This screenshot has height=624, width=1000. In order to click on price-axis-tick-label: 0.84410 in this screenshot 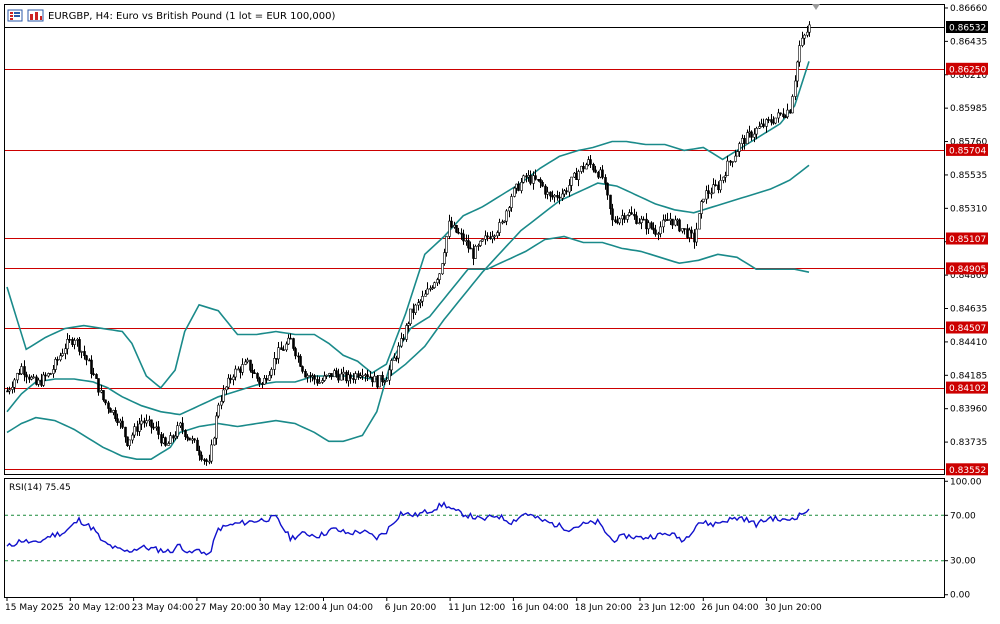, I will do `click(968, 343)`.